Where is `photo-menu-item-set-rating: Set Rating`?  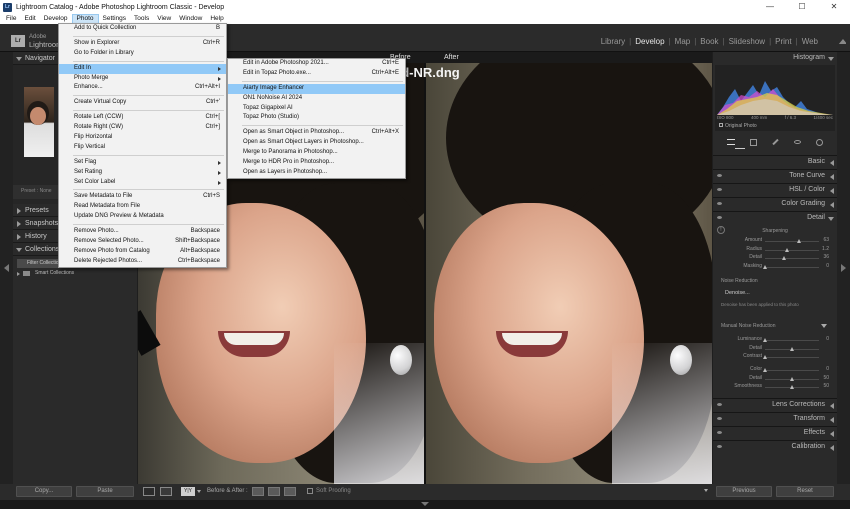 photo-menu-item-set-rating: Set Rating is located at coordinates (142, 173).